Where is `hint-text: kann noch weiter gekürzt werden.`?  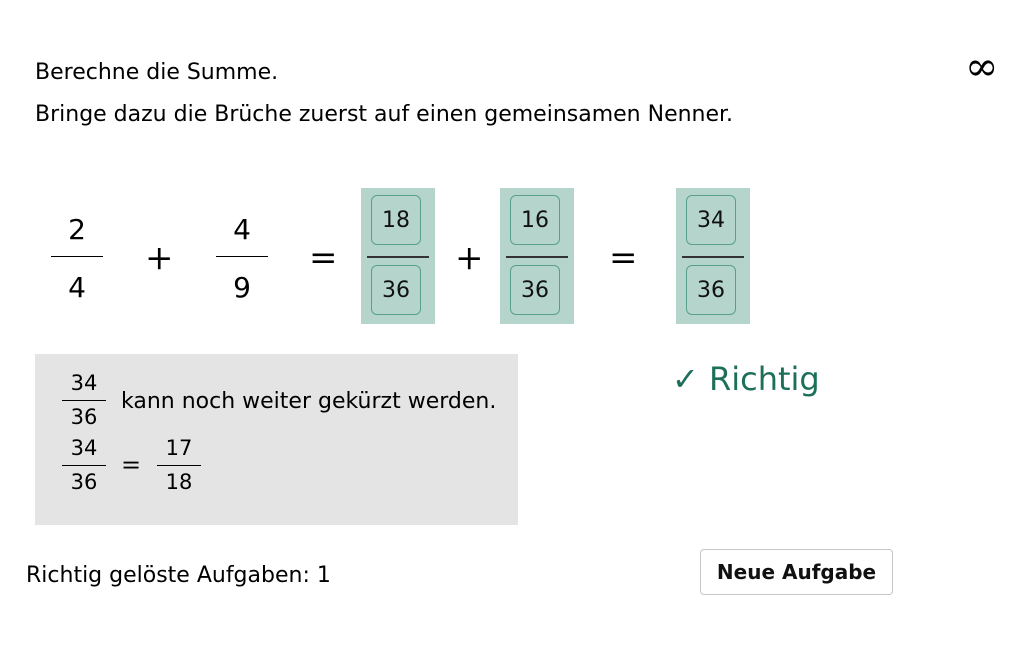
hint-text: kann noch weiter gekürzt werden. is located at coordinates (309, 401).